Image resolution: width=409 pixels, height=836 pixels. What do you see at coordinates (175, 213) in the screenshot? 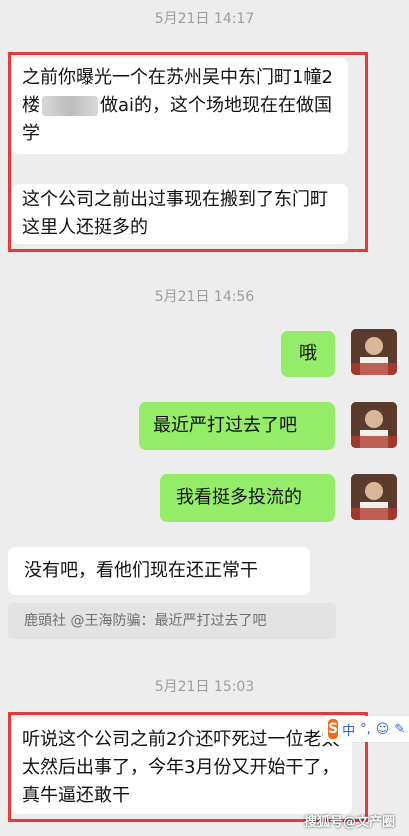
I see `message-text: 这个公司之前出过事现在搬到了东门町这里人还挺多的` at bounding box center [175, 213].